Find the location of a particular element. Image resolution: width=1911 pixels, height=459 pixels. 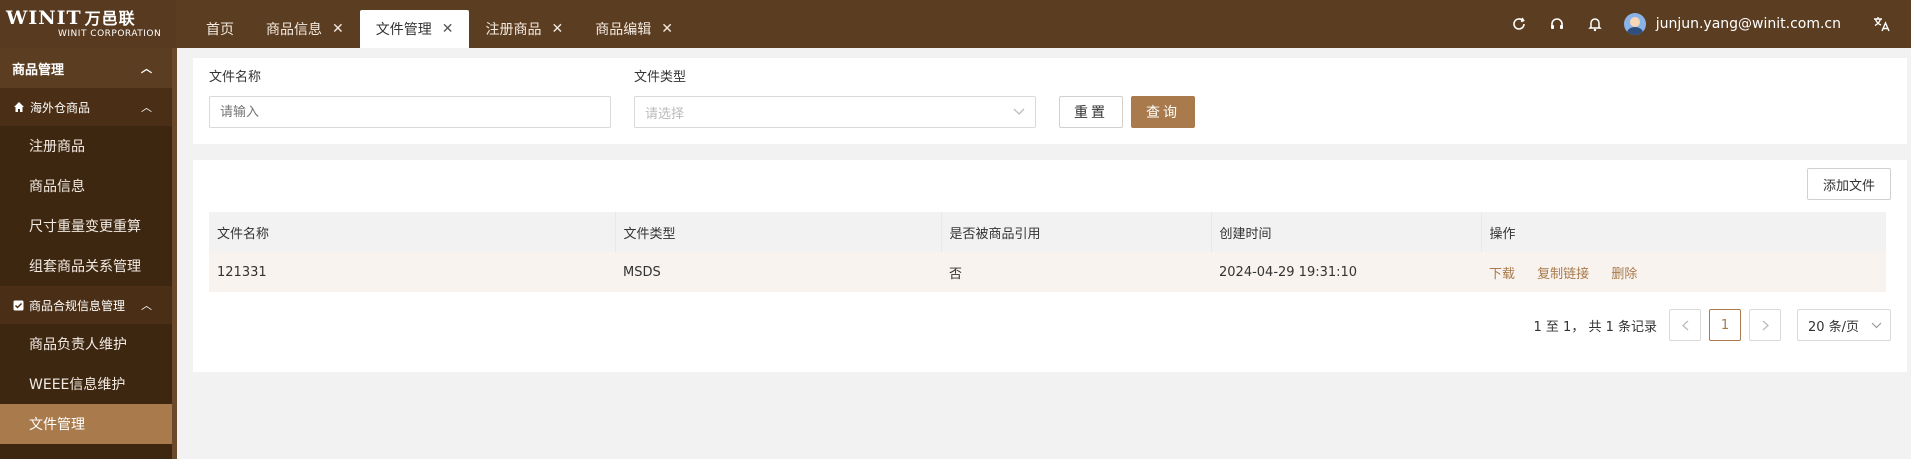

sidebar-item-product-owner: 商品负责人维护 is located at coordinates (88, 344).